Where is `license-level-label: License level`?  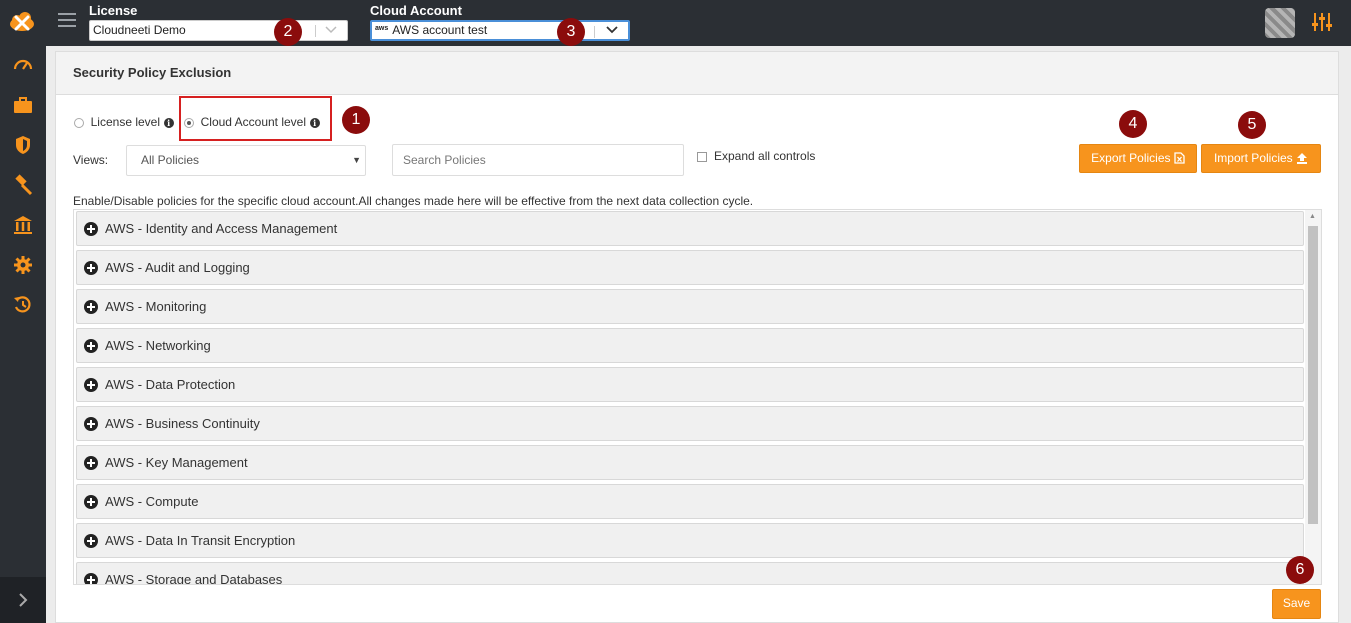
license-level-label: License level is located at coordinates (125, 122).